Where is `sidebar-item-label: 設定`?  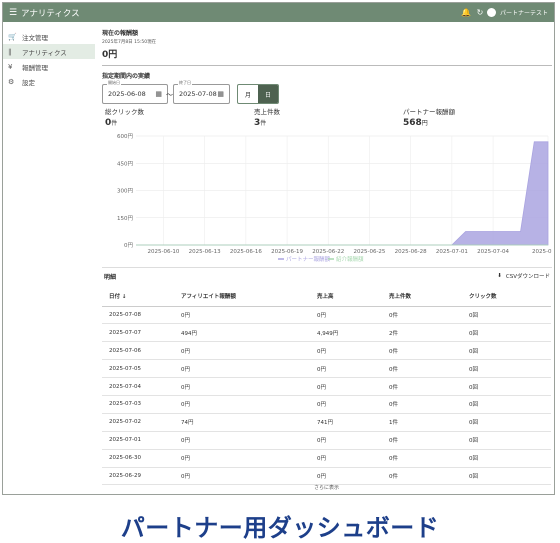
sidebar-item-label: 設定 is located at coordinates (28, 82).